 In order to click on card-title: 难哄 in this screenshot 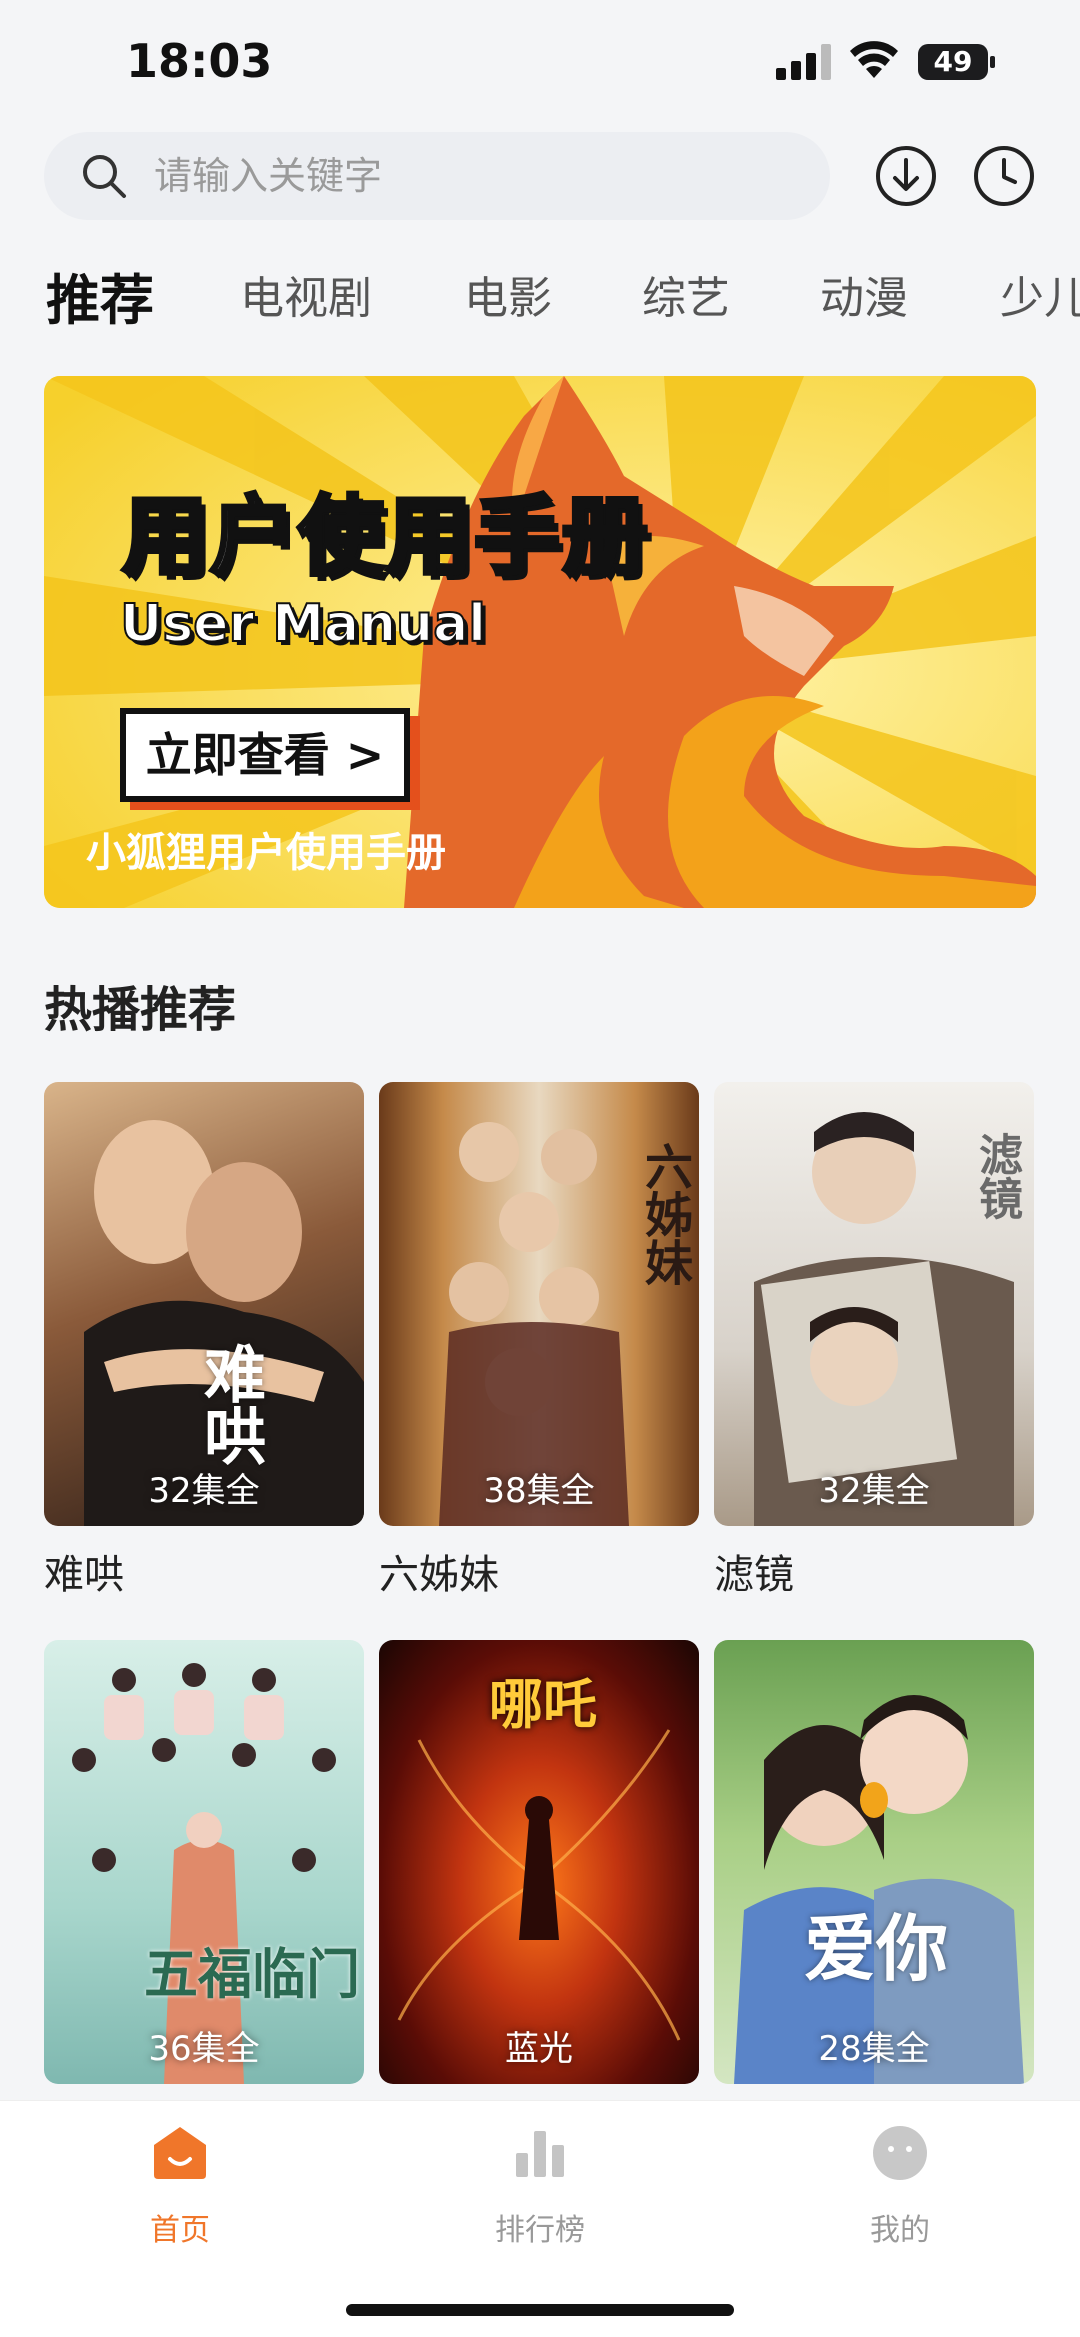, I will do `click(84, 1571)`.